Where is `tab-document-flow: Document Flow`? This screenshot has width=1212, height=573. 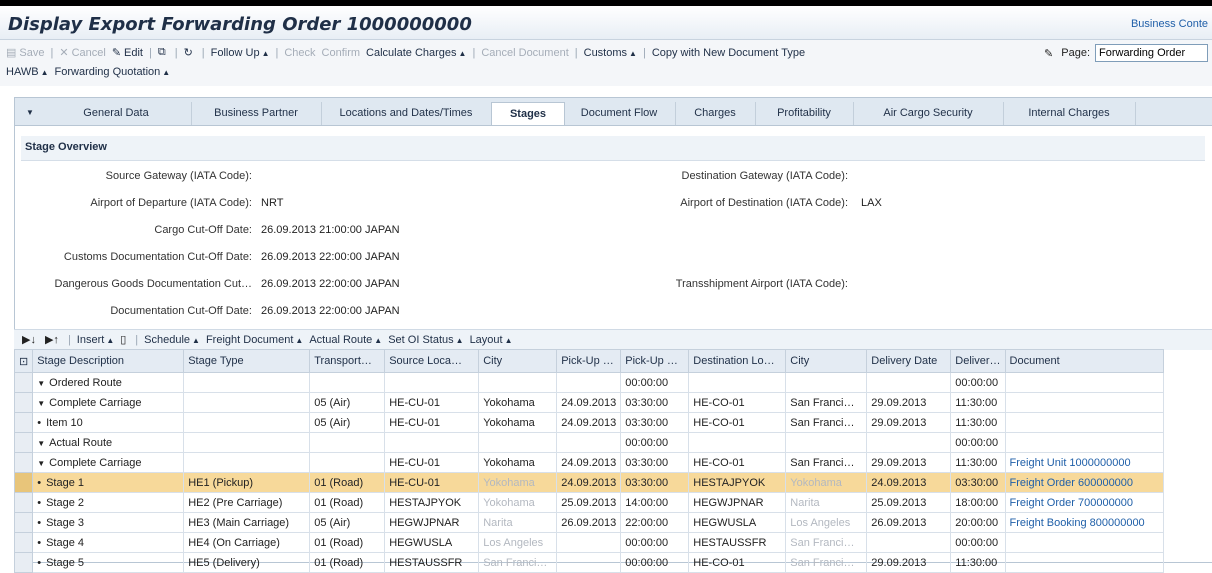 tab-document-flow: Document Flow is located at coordinates (619, 114).